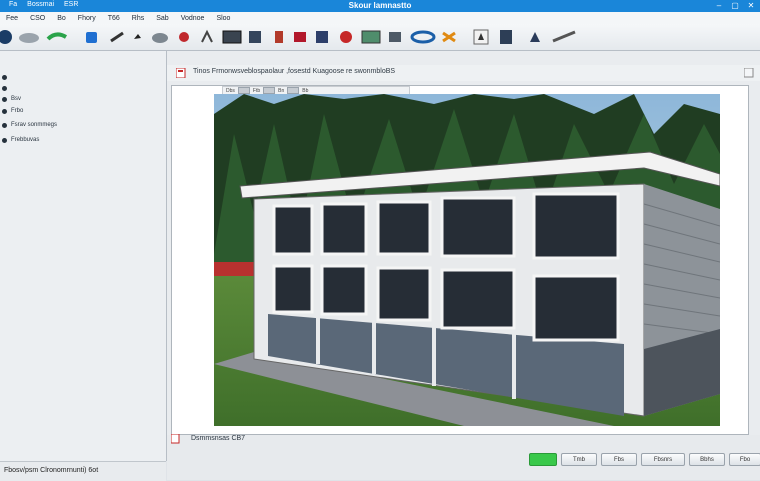  What do you see at coordinates (160, 37) in the screenshot?
I see `hammer-icon` at bounding box center [160, 37].